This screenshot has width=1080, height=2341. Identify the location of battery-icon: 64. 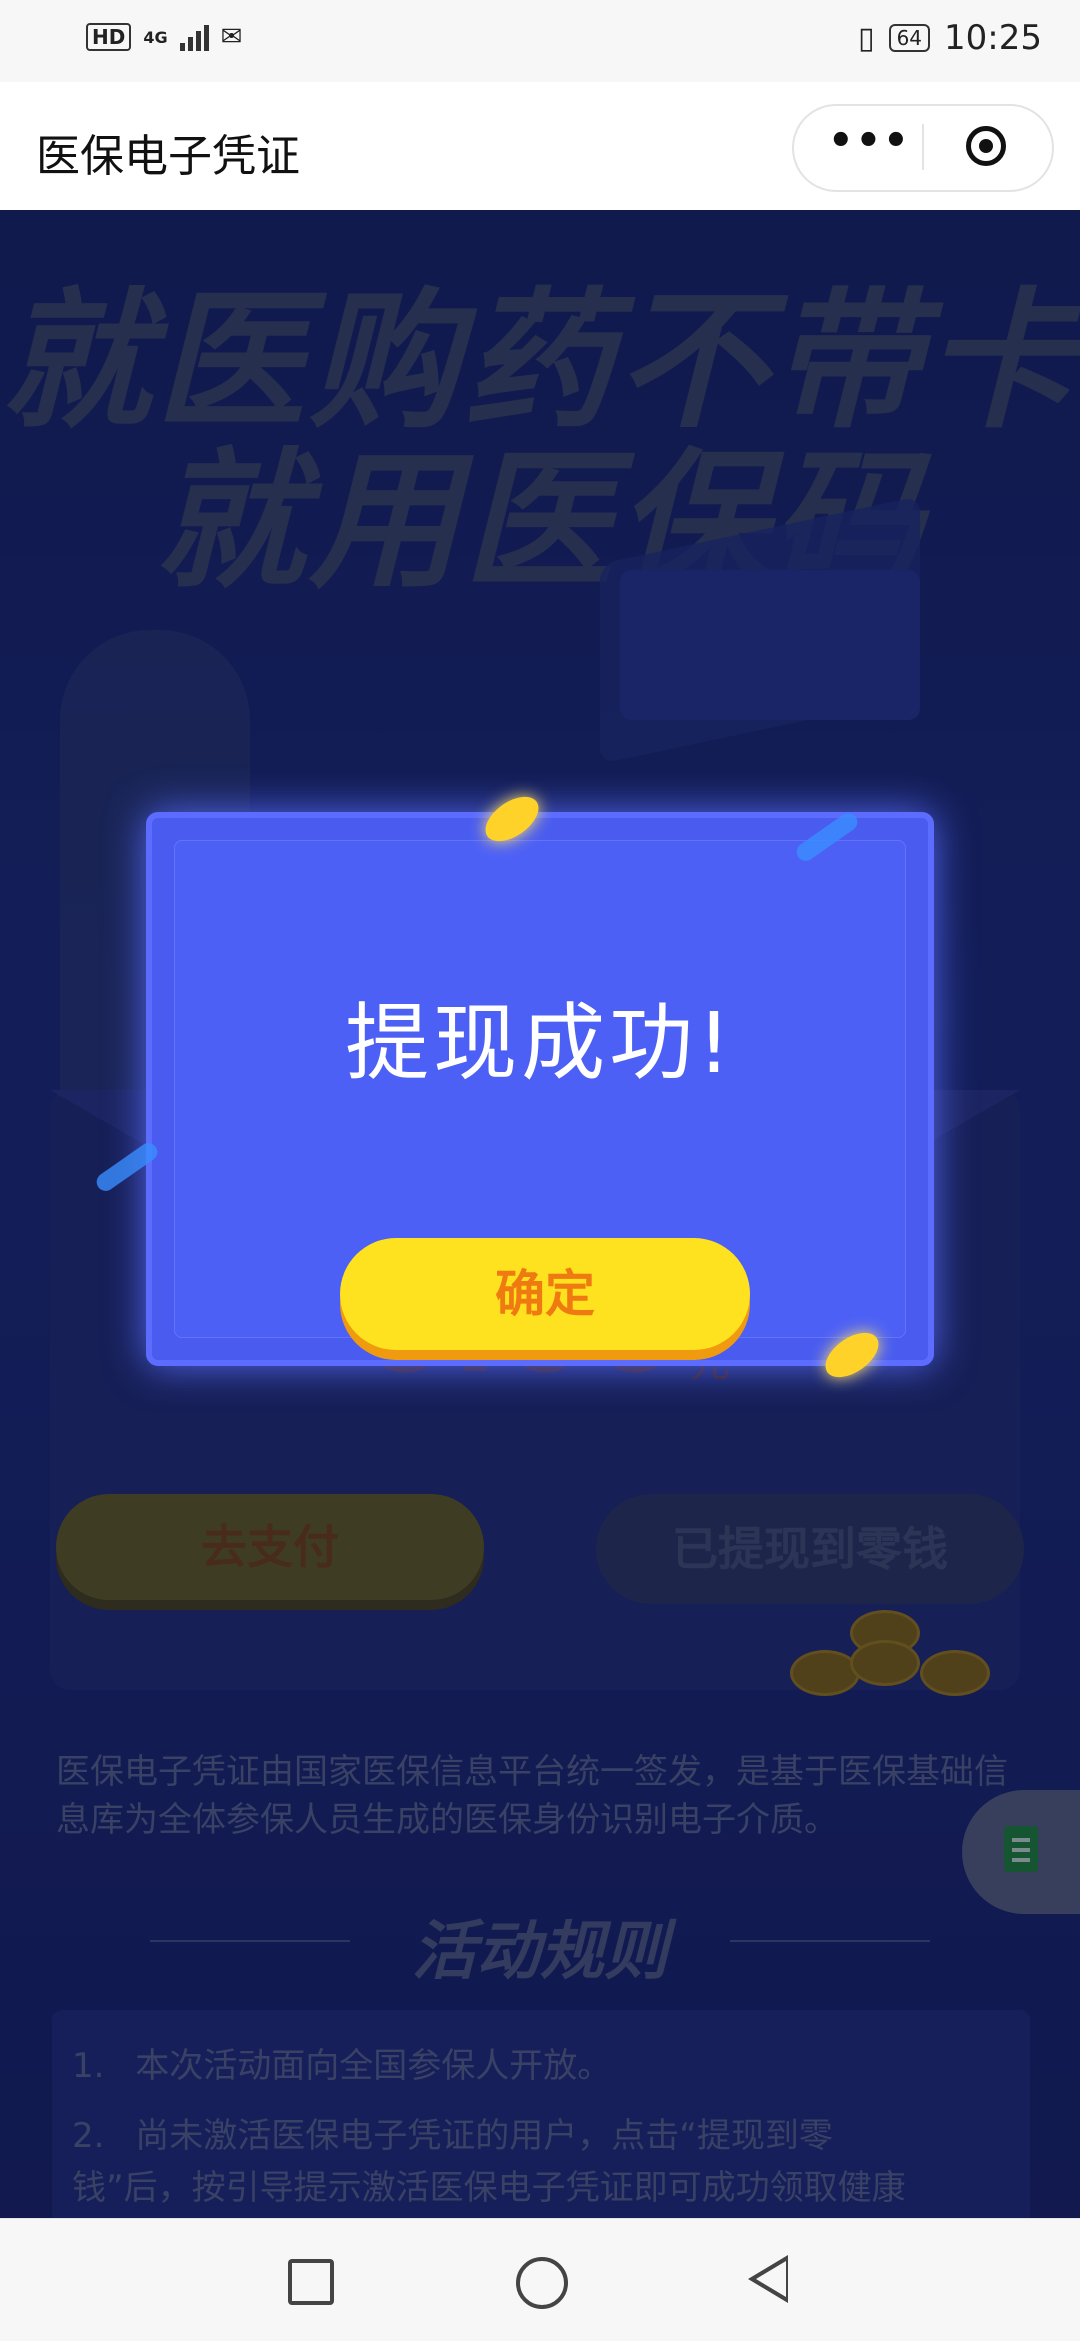
(909, 38).